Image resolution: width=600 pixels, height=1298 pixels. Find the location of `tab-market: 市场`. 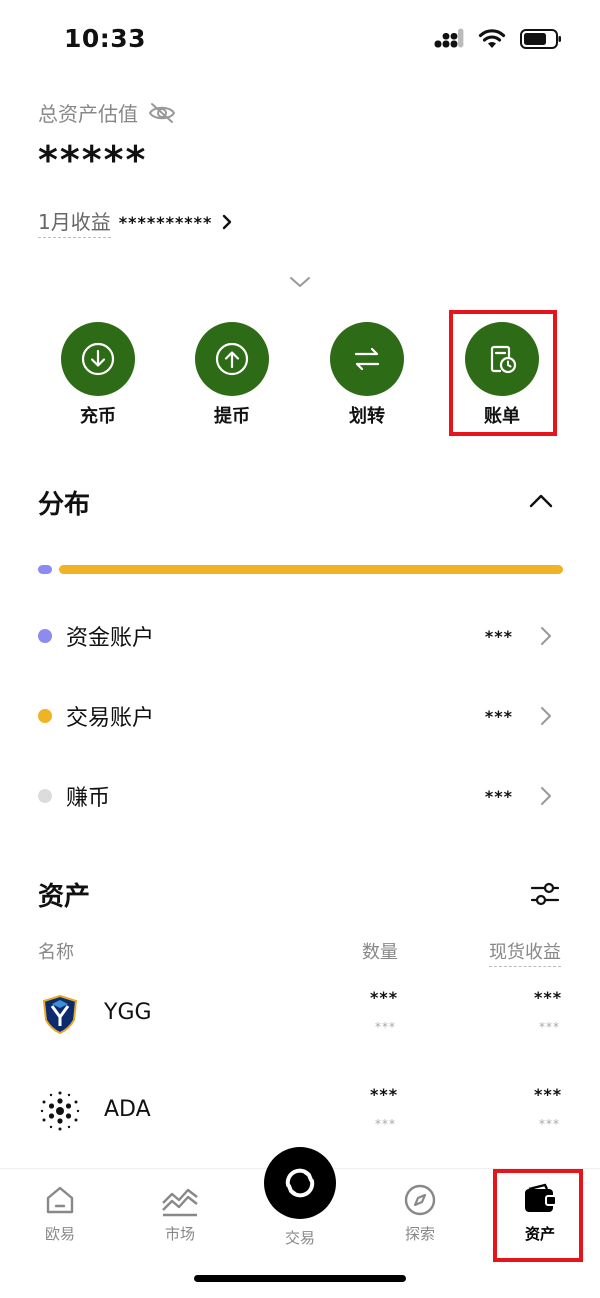

tab-market: 市场 is located at coordinates (180, 1213).